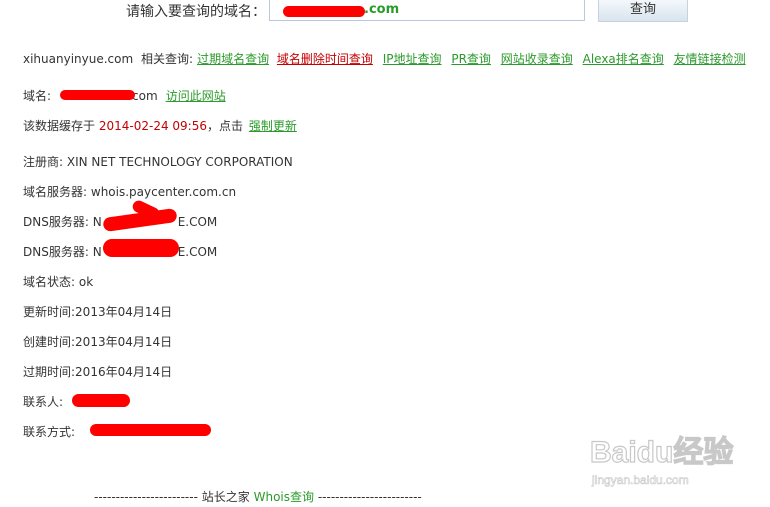 The width and height of the screenshot is (770, 507). I want to click on cache-row: 该数据缓存于 2014-02-24 09:56，点击 强制更新, so click(160, 125).